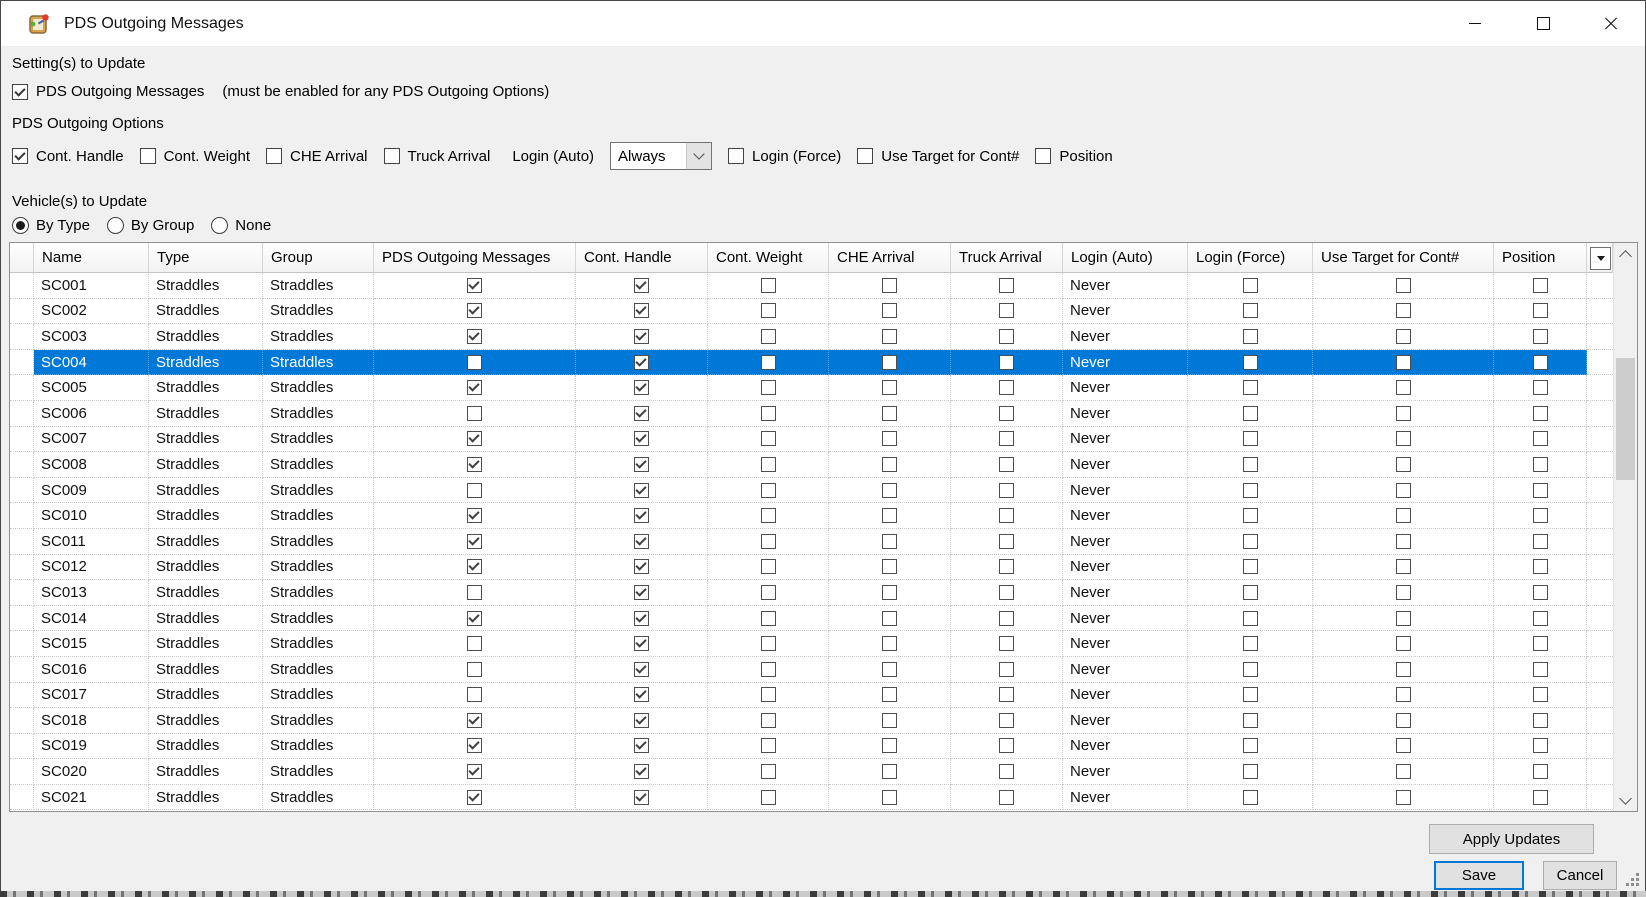  What do you see at coordinates (1611, 23) in the screenshot?
I see `close-button` at bounding box center [1611, 23].